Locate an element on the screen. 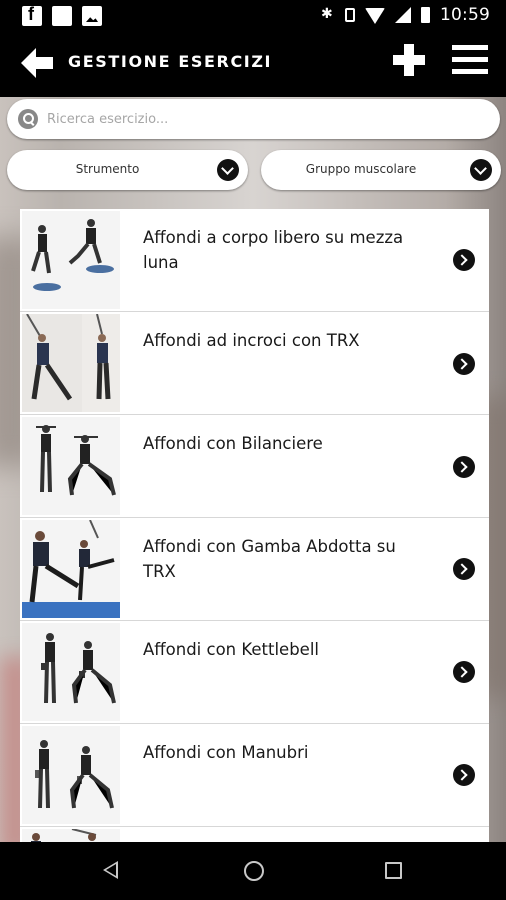  exercise-name: Affondi con Bilanciere is located at coordinates (233, 443).